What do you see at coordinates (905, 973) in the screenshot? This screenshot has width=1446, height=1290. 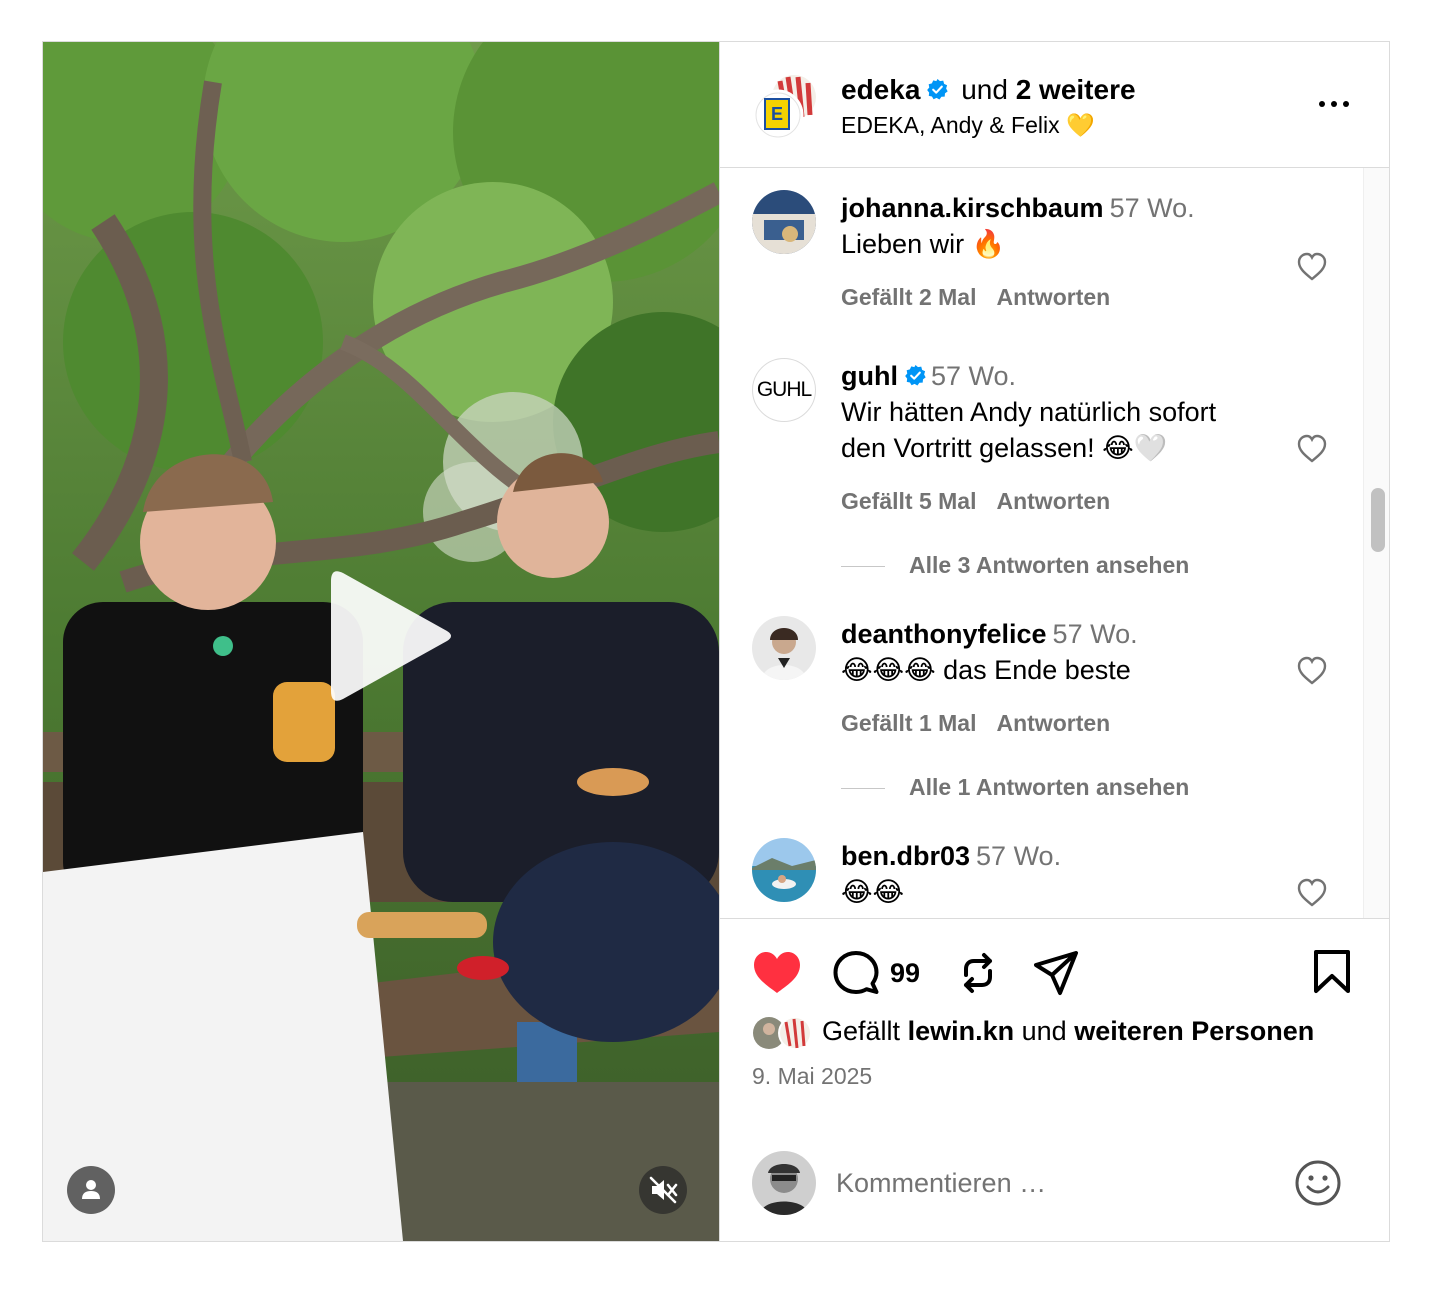 I see `comment-count: 99` at bounding box center [905, 973].